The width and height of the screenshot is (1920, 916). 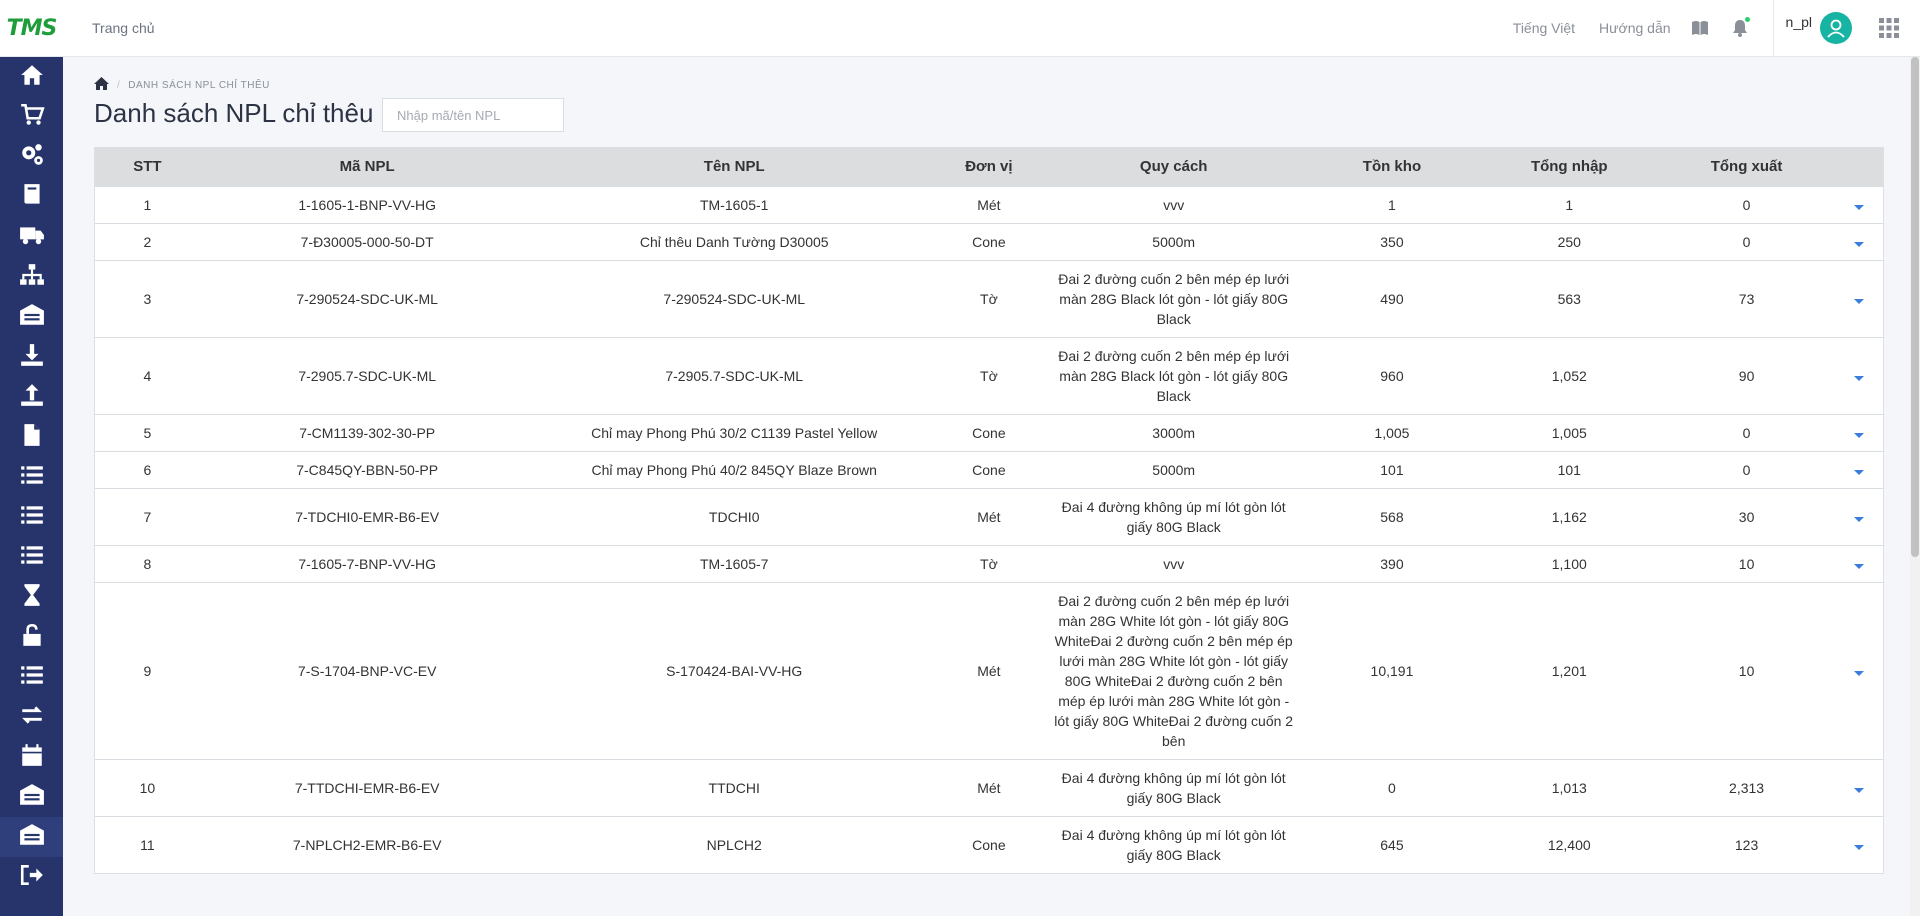 What do you see at coordinates (734, 375) in the screenshot?
I see `cell-ten-npl: 7-2905.7-SDC-UK-ML` at bounding box center [734, 375].